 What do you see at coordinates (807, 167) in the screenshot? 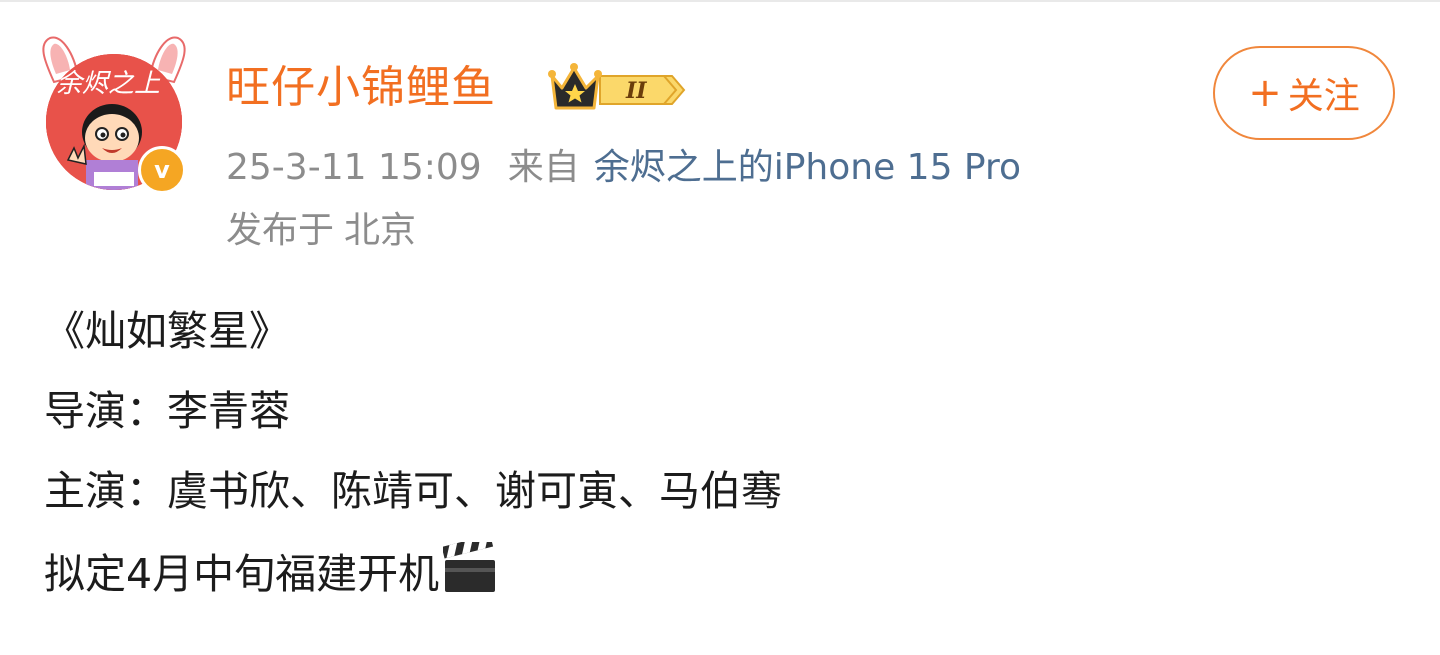
I see `device-source-link: 余烬之上的iPhone 15 Pro` at bounding box center [807, 167].